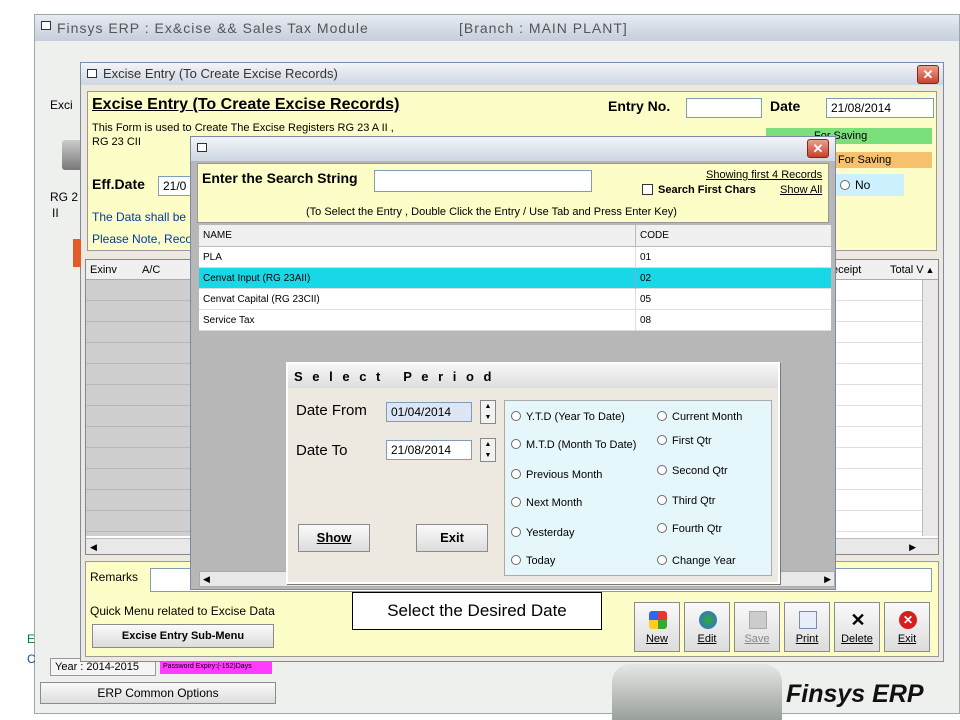 The width and height of the screenshot is (960, 720). What do you see at coordinates (452, 538) in the screenshot?
I see `period-exit-button: Exit` at bounding box center [452, 538].